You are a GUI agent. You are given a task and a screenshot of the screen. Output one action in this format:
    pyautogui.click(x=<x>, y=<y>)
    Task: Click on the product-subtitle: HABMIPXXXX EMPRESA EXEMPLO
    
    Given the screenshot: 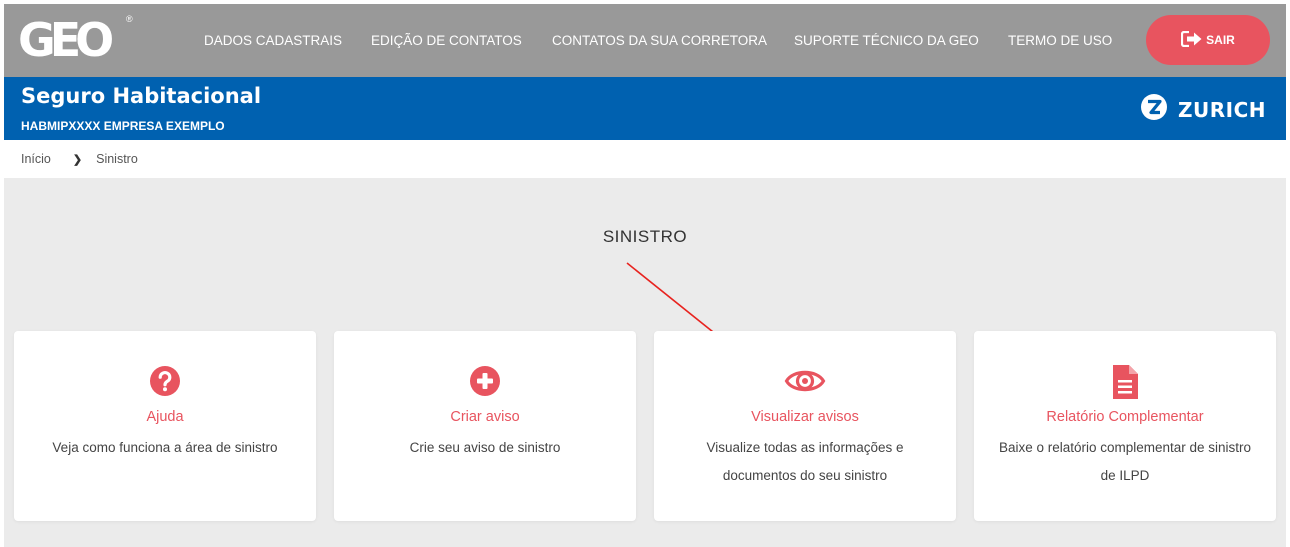 What is the action you would take?
    pyautogui.click(x=123, y=126)
    